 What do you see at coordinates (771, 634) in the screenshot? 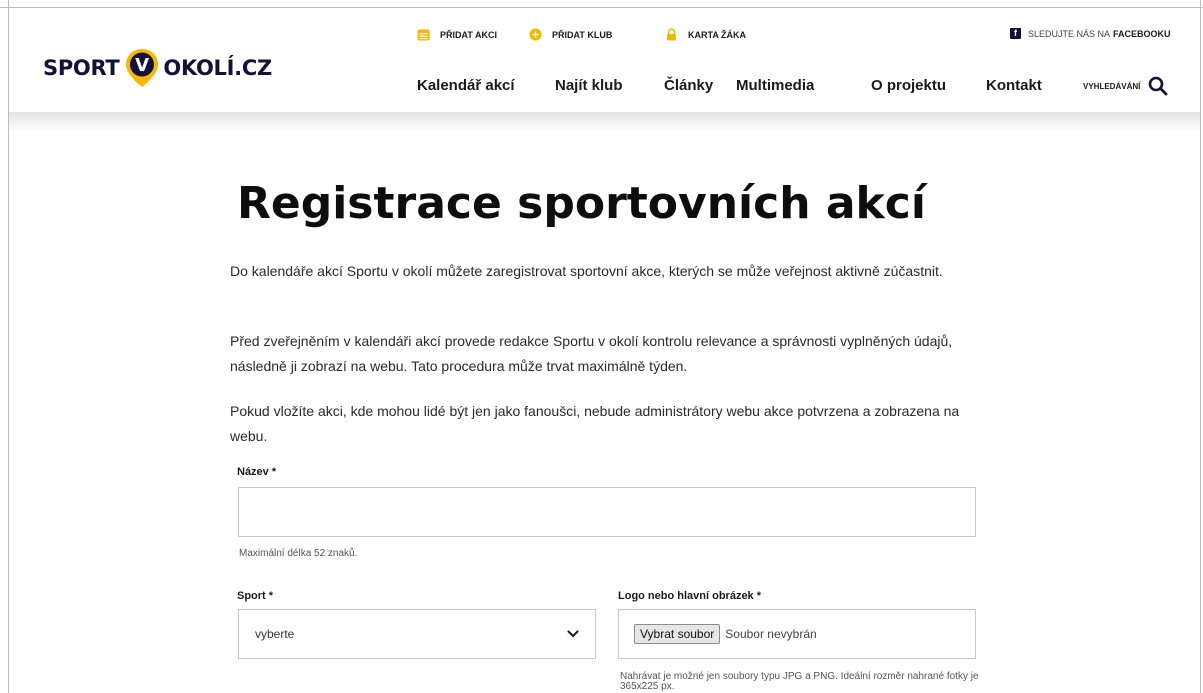
I see `file-status: Soubor nevybrán` at bounding box center [771, 634].